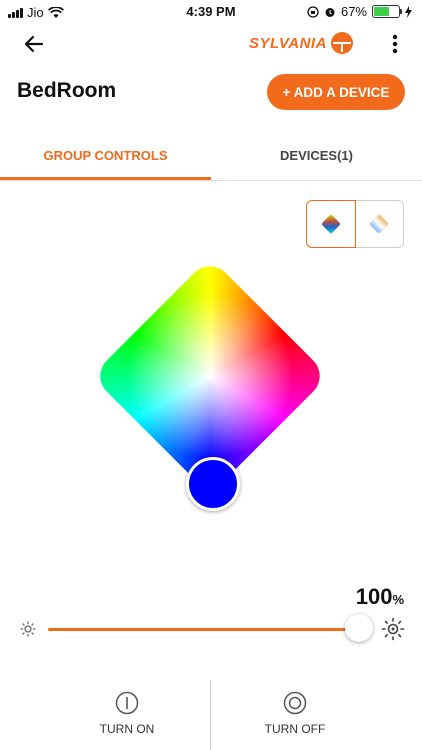 The width and height of the screenshot is (422, 750). Describe the element at coordinates (313, 11) in the screenshot. I see `rotation-lock-icon` at that location.